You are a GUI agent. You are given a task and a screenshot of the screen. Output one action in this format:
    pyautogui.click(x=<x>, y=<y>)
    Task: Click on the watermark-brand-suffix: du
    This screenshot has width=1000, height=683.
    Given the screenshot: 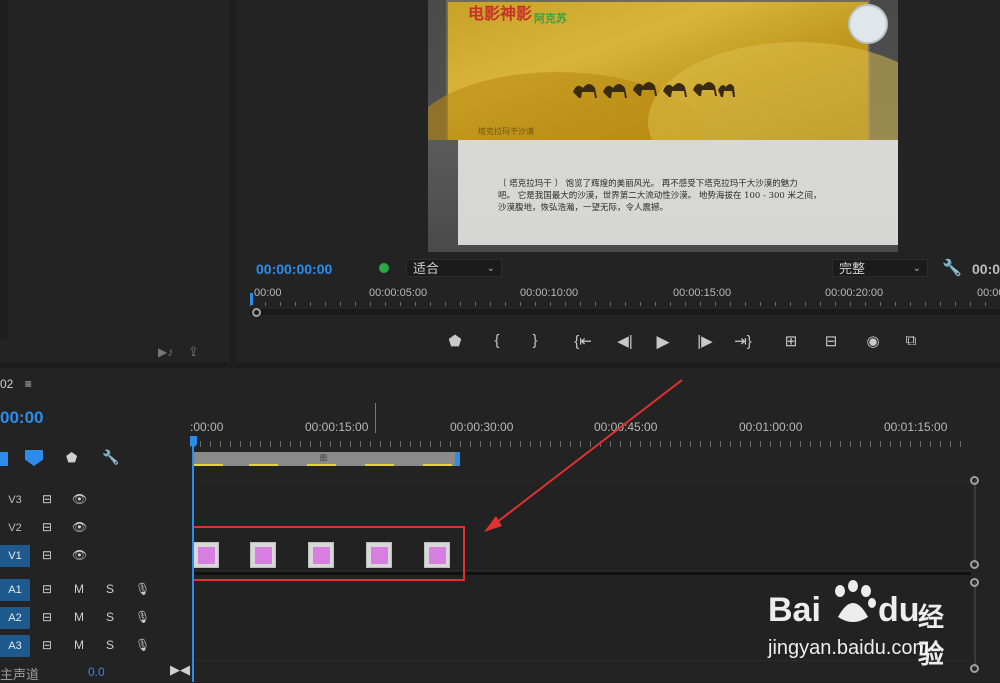 What is the action you would take?
    pyautogui.click(x=899, y=610)
    